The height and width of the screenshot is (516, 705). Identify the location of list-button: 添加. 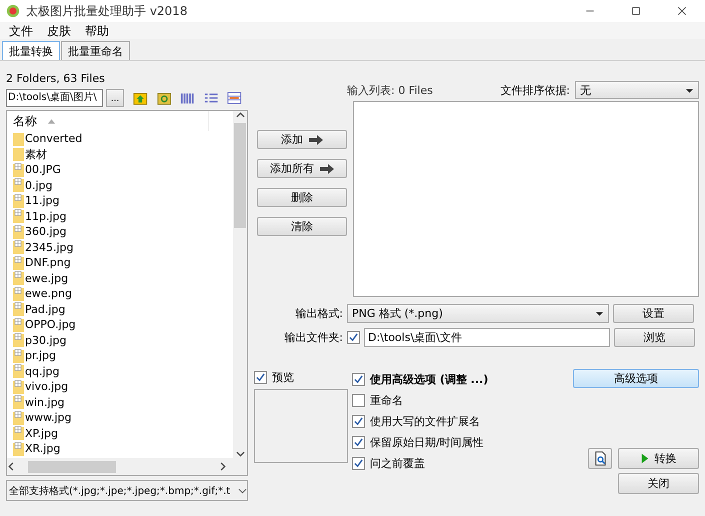
(302, 139).